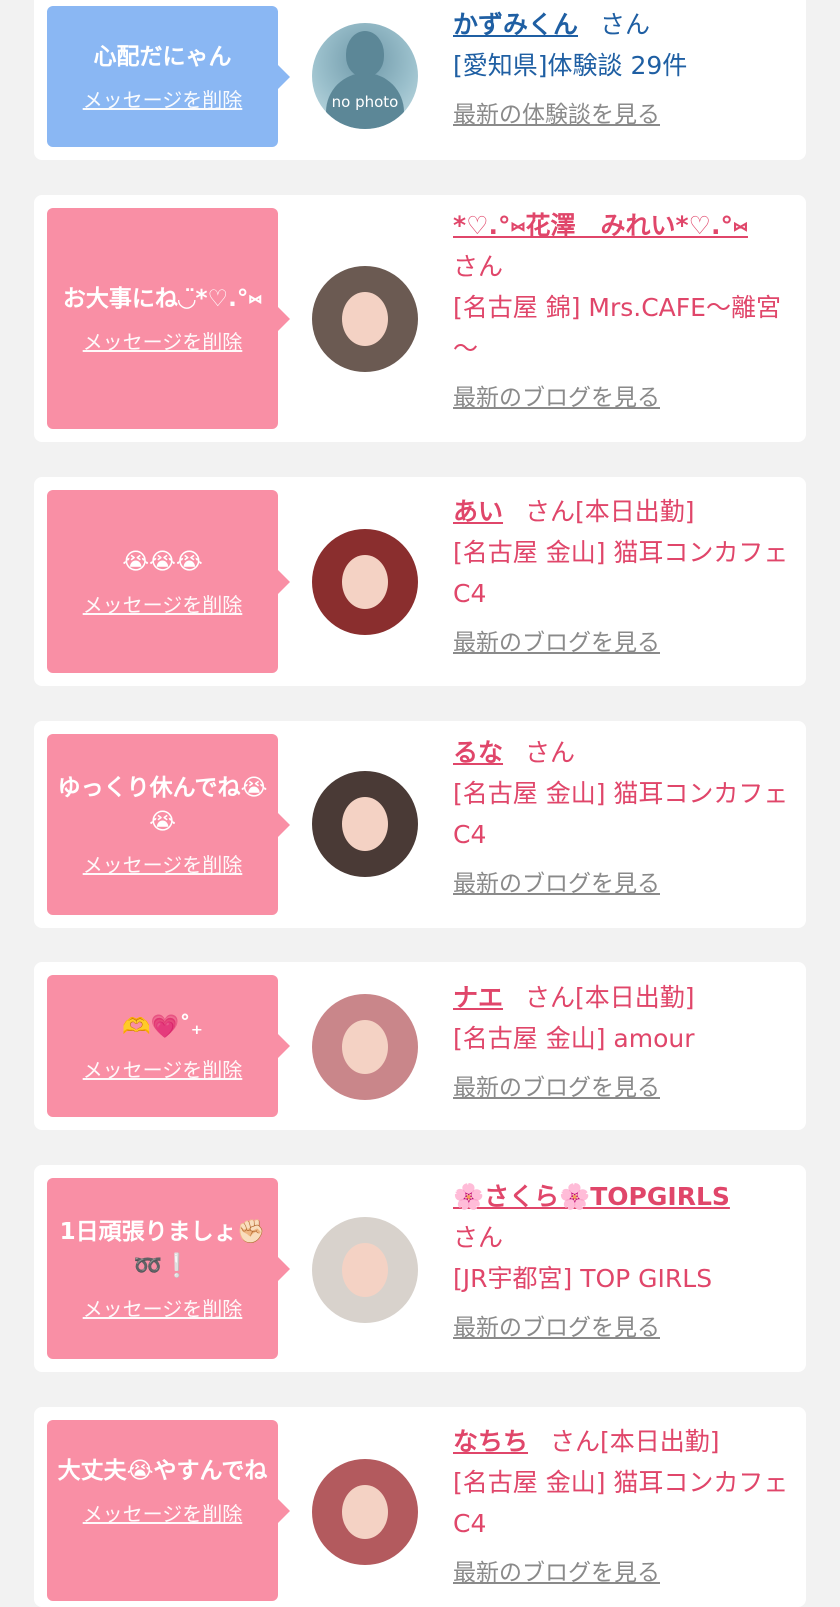  Describe the element at coordinates (162, 562) in the screenshot. I see `message-text: 😭😭😭` at that location.